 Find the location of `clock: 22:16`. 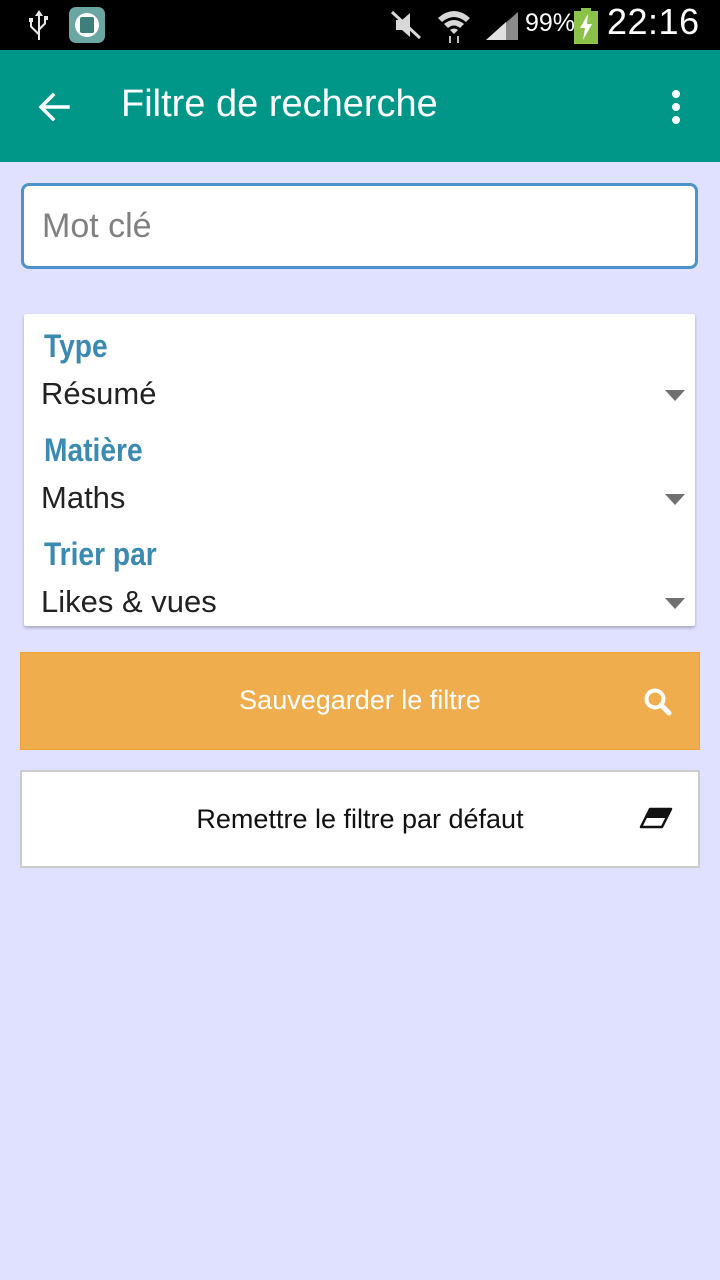

clock: 22:16 is located at coordinates (653, 21).